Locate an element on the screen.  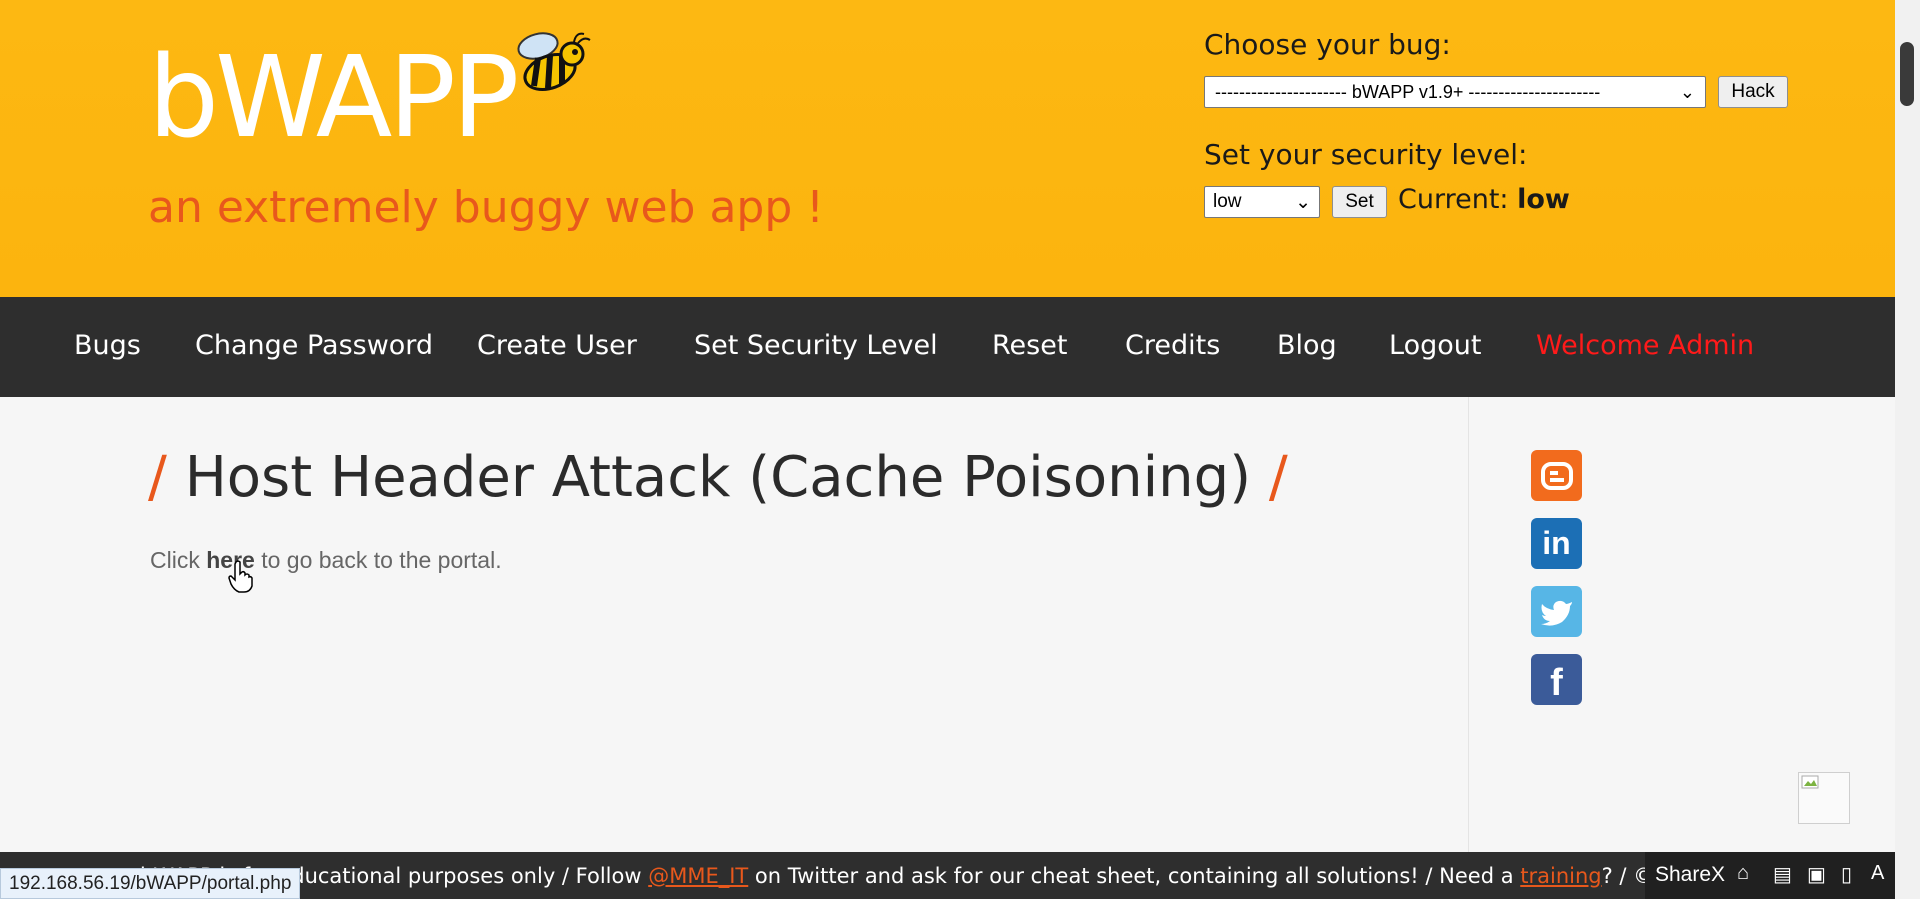
security-level-select: low ⌄ is located at coordinates (1262, 202).